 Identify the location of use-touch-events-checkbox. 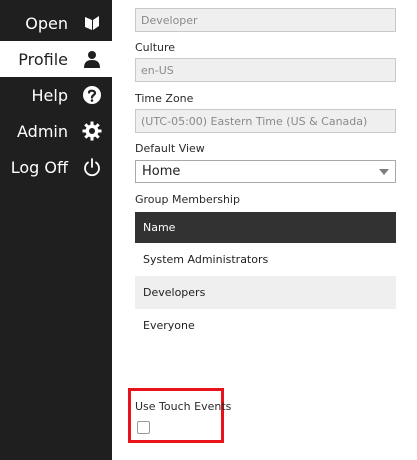
(143, 427).